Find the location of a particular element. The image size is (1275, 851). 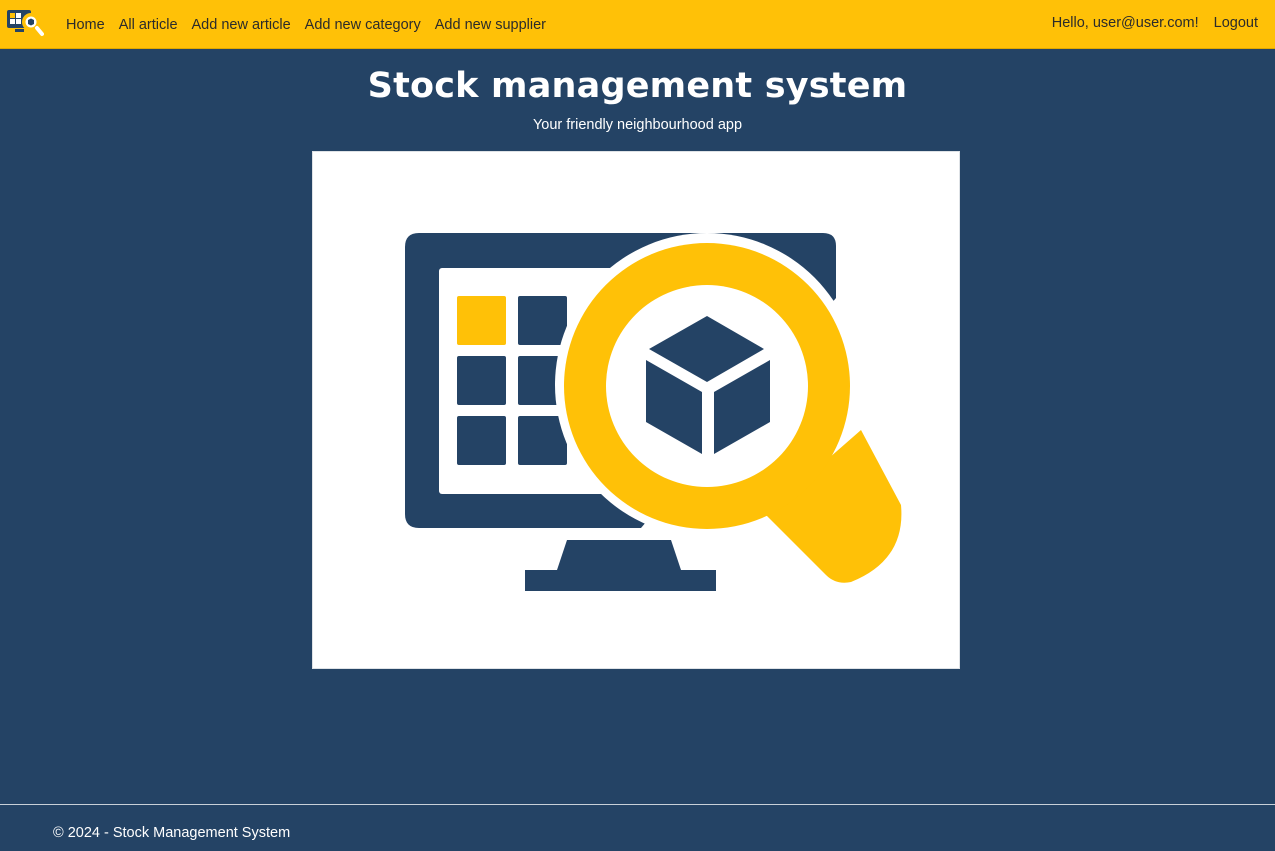

app-logo-icon is located at coordinates (25, 22).